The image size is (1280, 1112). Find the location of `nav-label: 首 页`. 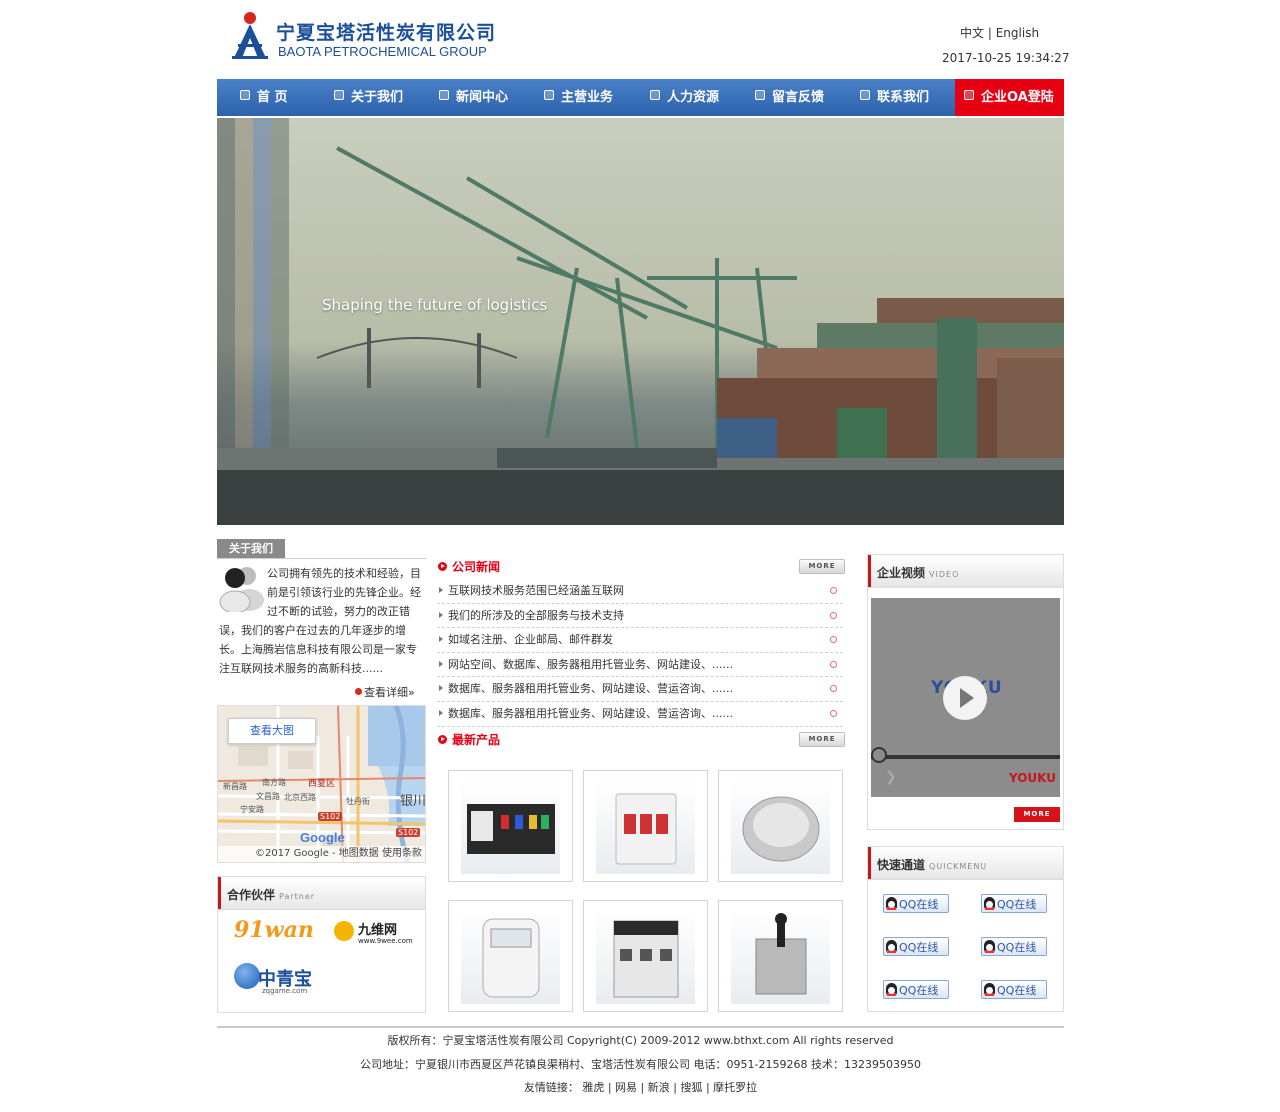

nav-label: 首 页 is located at coordinates (272, 97).